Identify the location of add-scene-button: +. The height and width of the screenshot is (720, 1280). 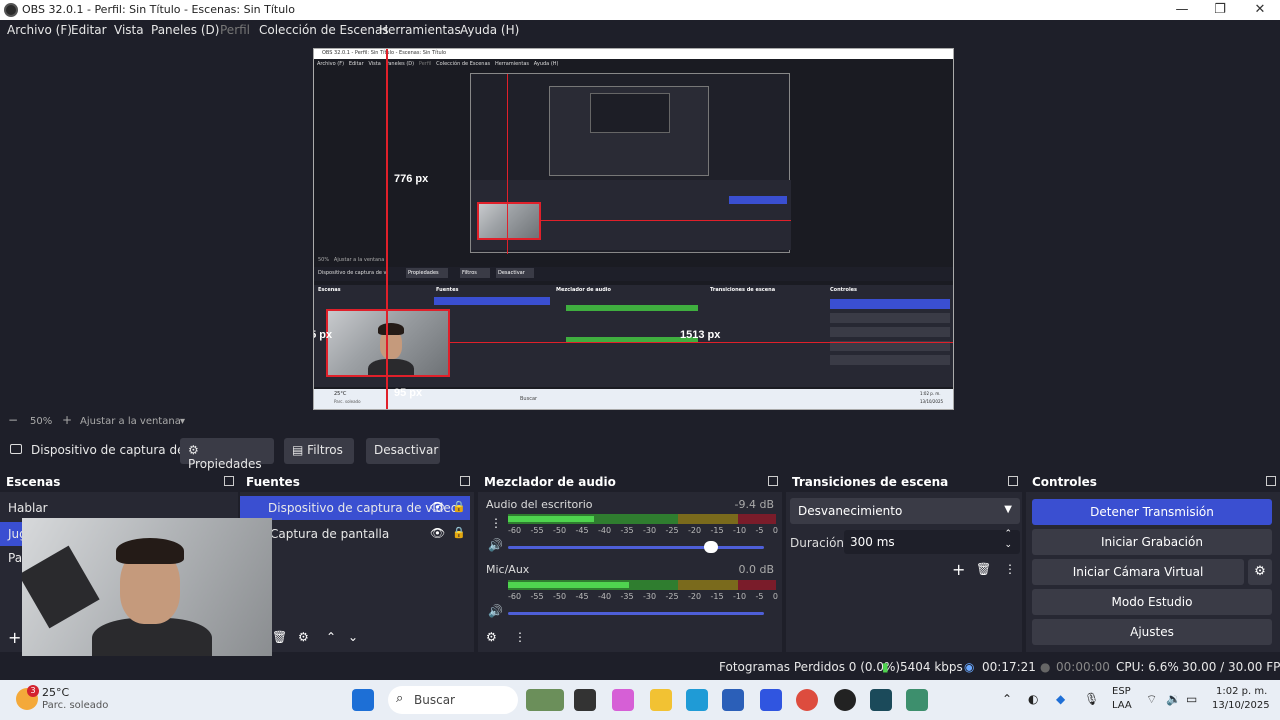
(14, 637).